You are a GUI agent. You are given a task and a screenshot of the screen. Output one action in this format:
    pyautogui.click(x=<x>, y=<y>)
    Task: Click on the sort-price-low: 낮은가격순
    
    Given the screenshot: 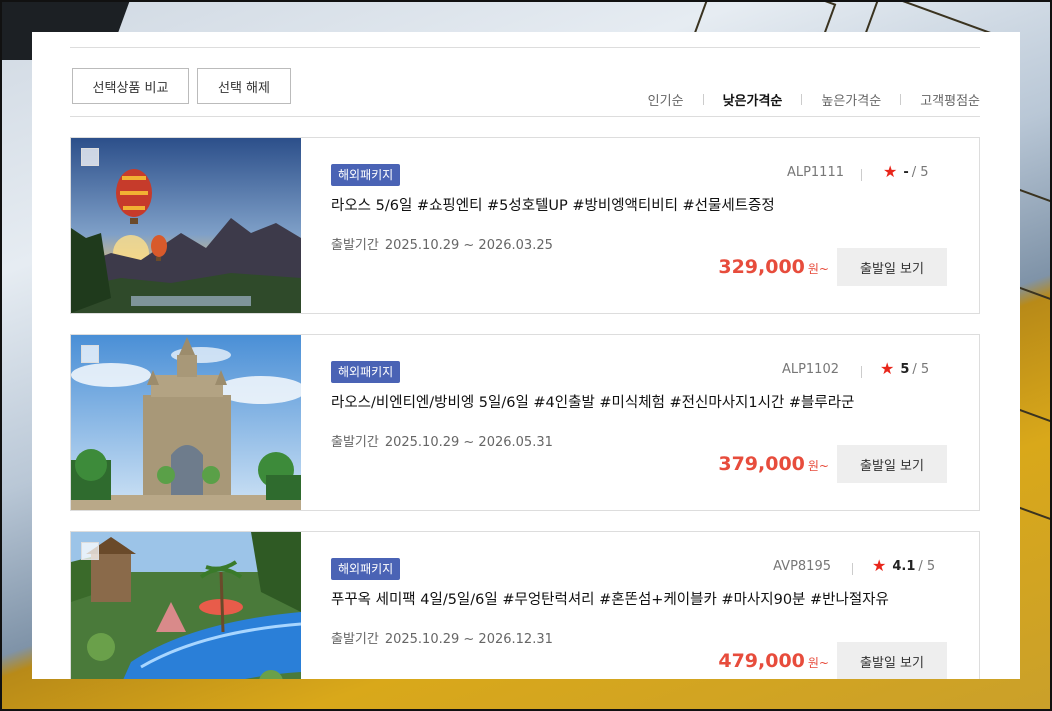 What is the action you would take?
    pyautogui.click(x=753, y=99)
    